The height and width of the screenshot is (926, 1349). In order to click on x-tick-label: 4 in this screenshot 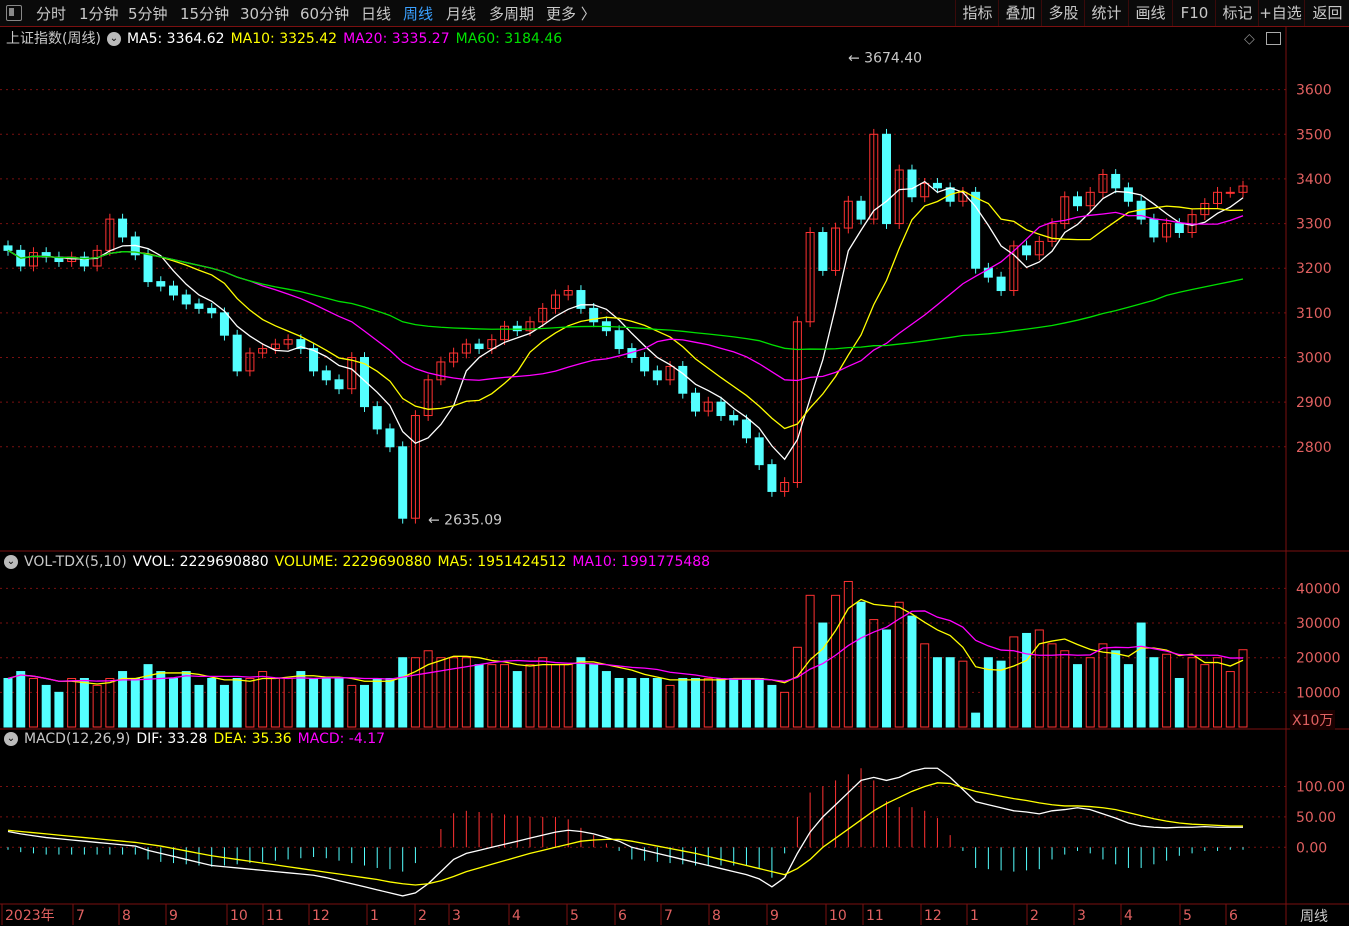, I will do `click(1128, 916)`.